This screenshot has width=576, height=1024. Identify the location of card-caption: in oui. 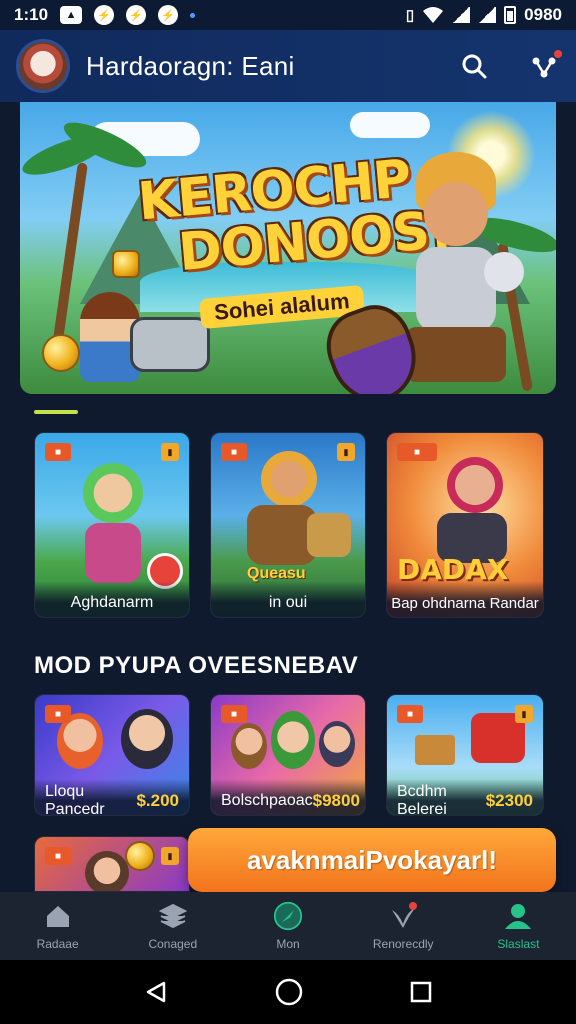
(288, 599).